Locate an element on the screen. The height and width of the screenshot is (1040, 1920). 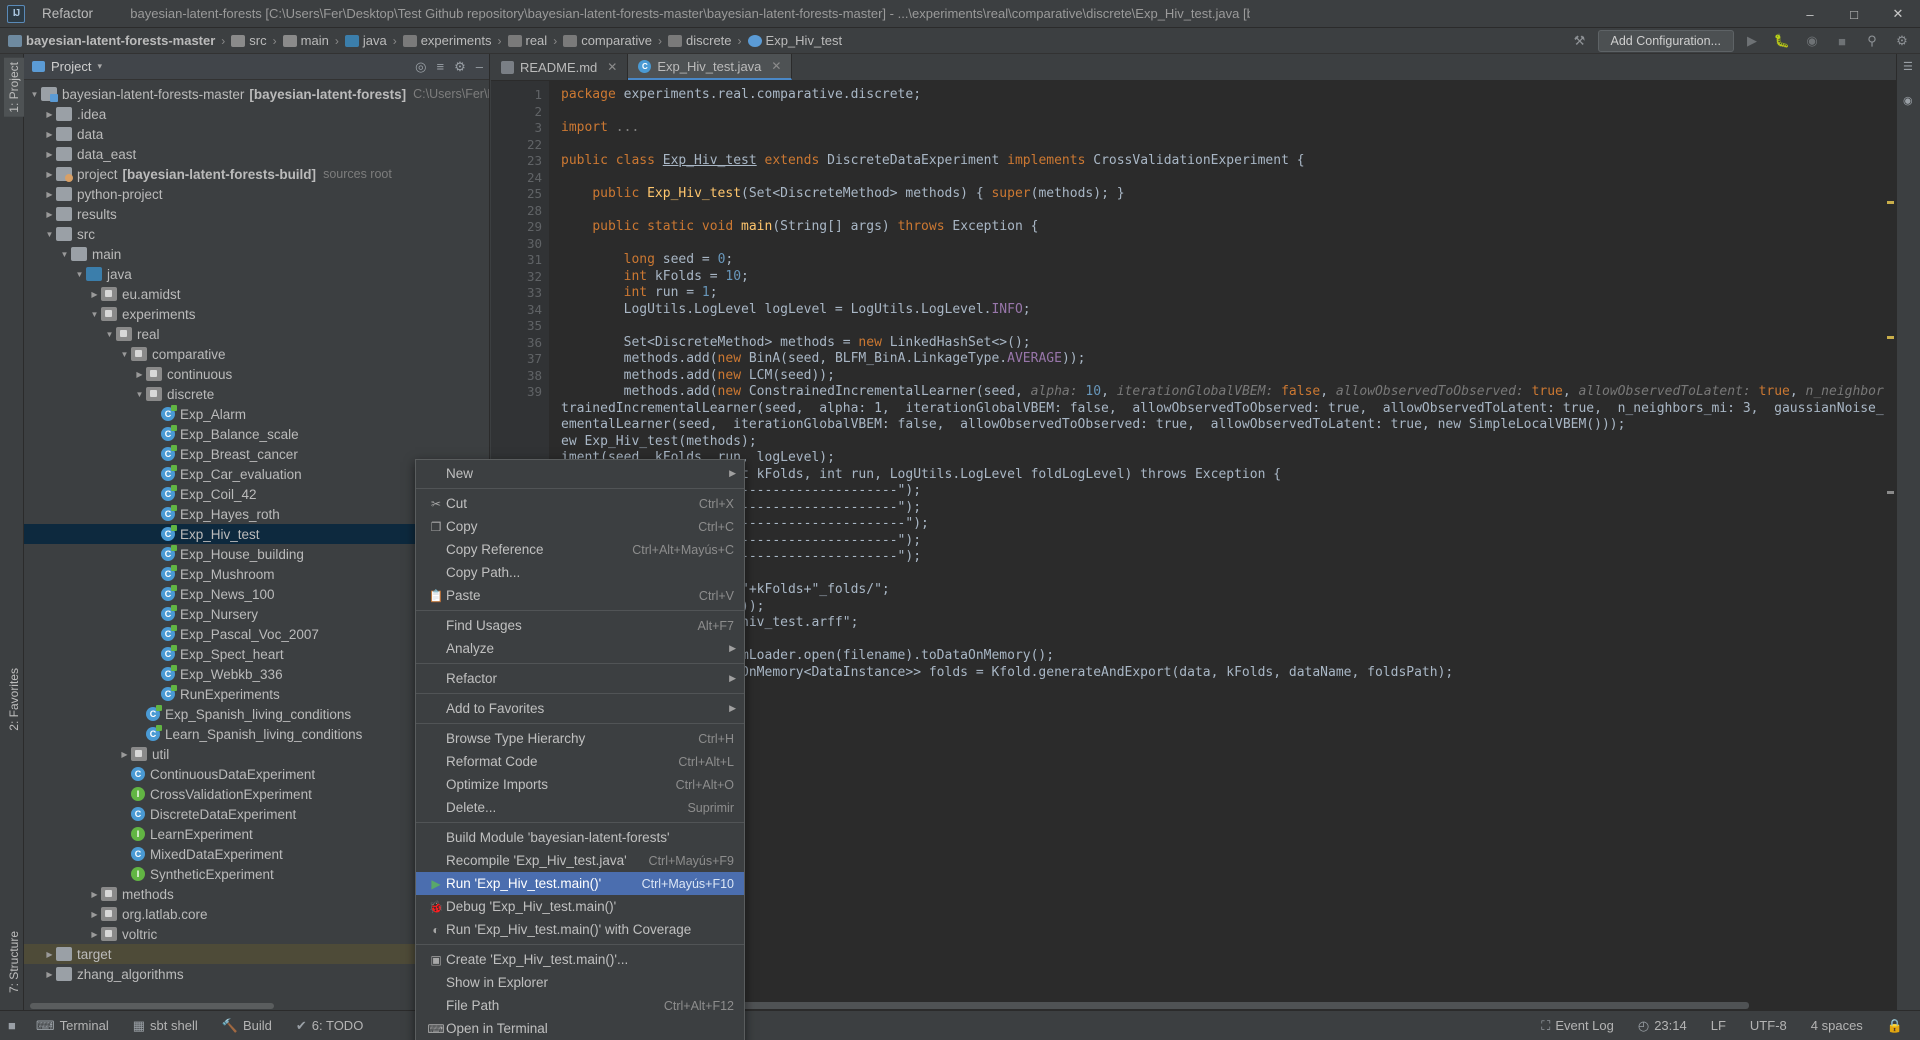
tree-node-experiments: ▼ experiments is located at coordinates (256, 314).